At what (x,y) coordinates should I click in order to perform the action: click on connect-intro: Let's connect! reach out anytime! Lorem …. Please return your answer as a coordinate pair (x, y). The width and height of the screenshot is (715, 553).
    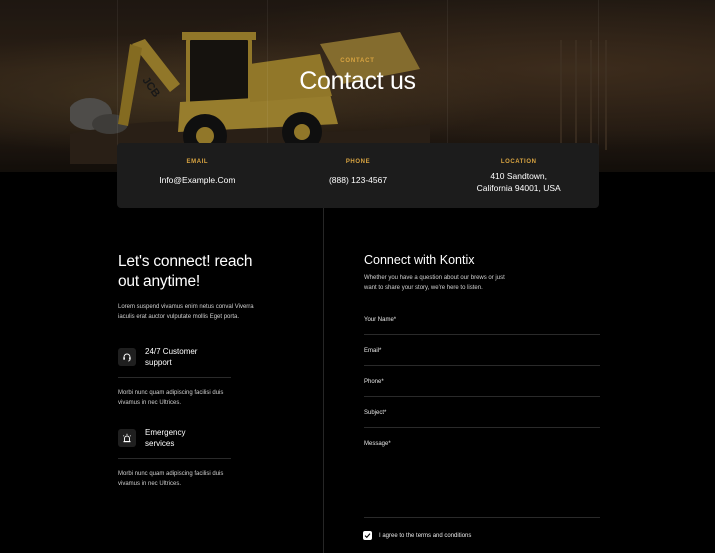
    Looking at the image, I should click on (208, 287).